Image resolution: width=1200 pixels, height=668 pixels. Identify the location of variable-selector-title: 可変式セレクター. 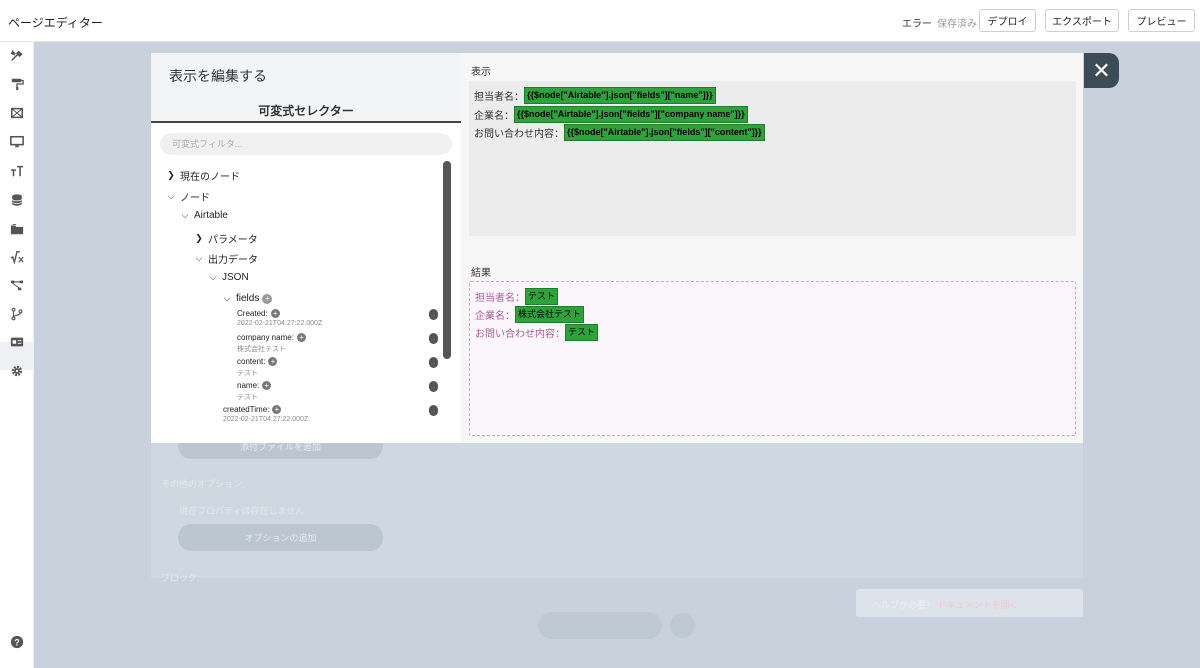
(306, 111).